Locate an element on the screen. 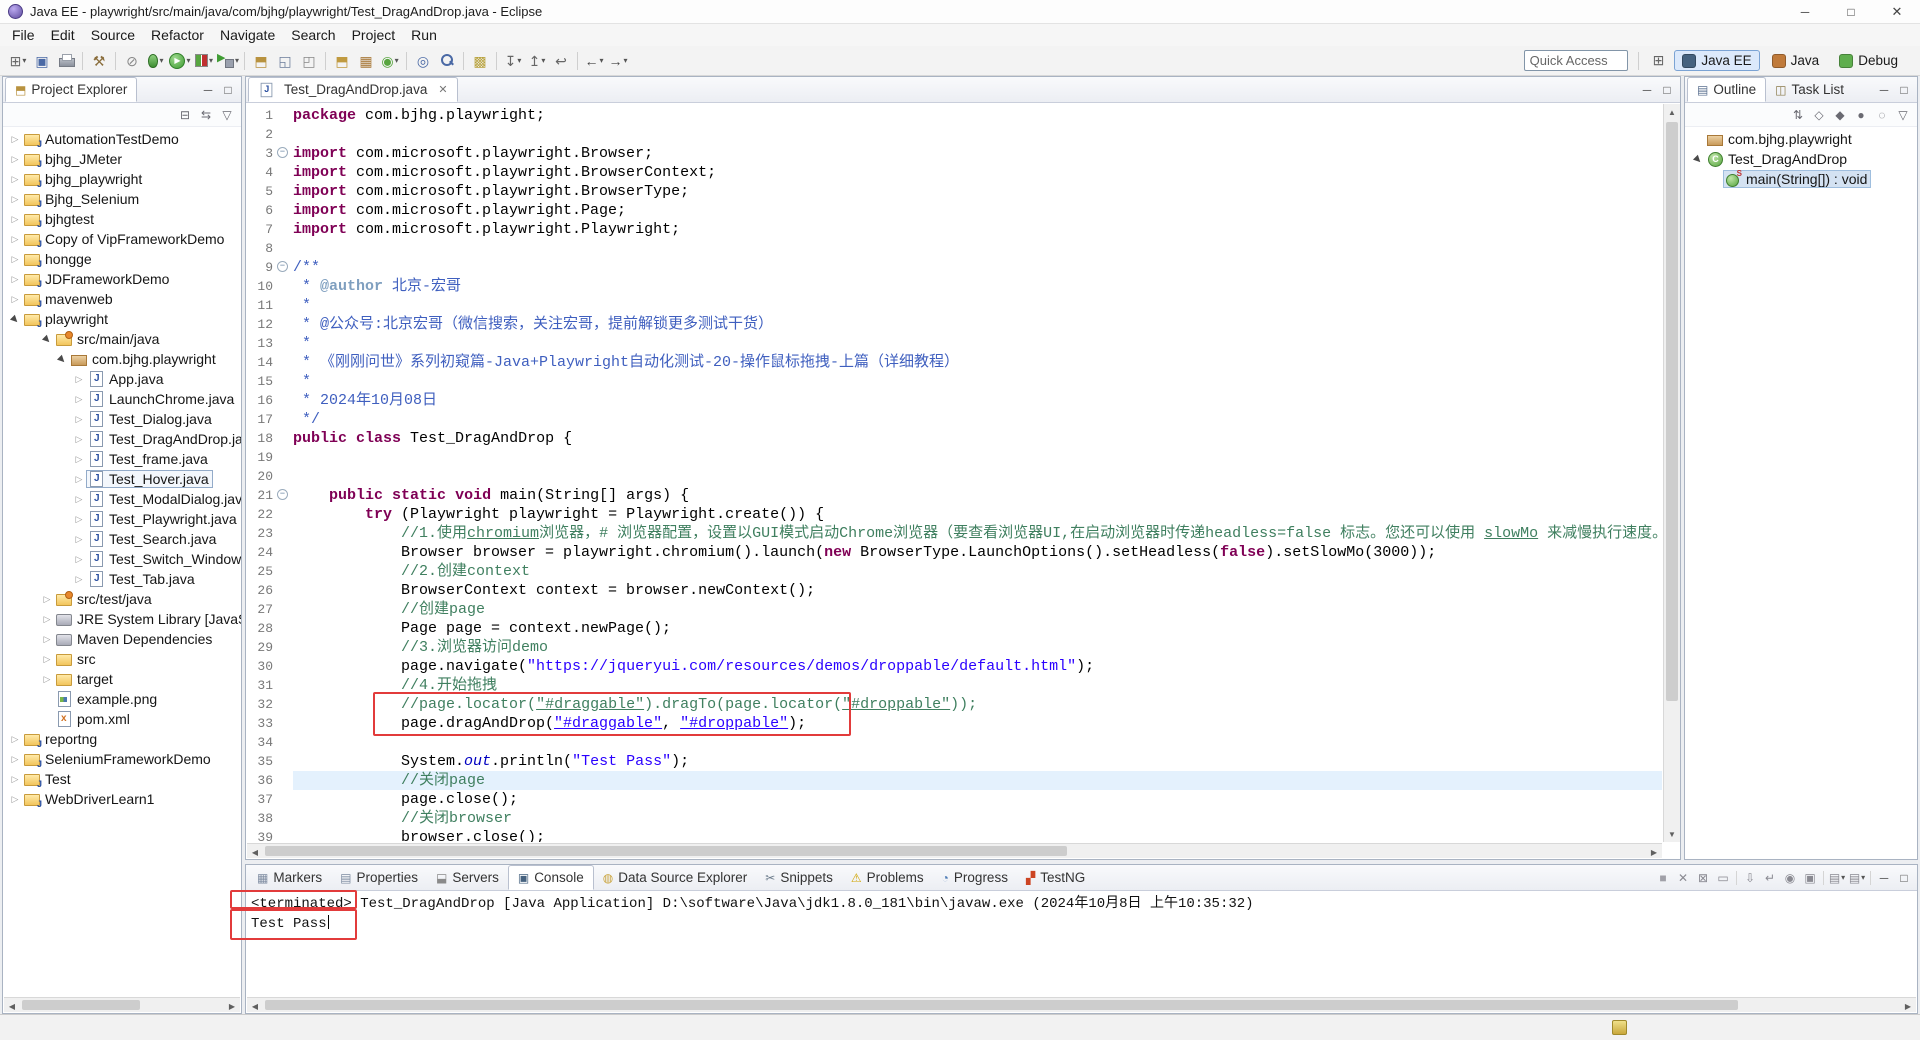 This screenshot has width=1920, height=1040. open-type-button: ◎ is located at coordinates (423, 61).